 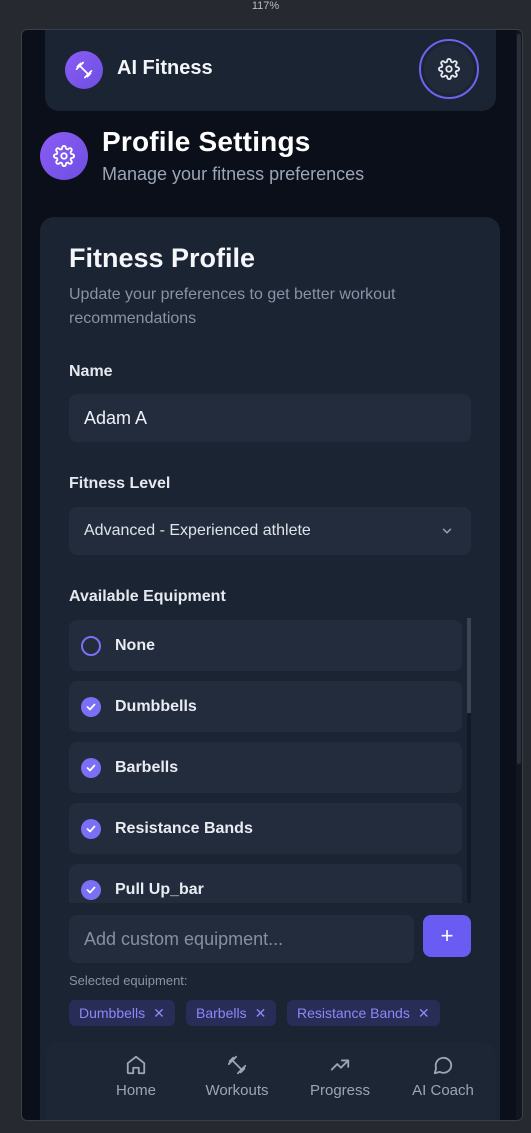 I want to click on fitness-level-label: Fitness Level, so click(x=120, y=483).